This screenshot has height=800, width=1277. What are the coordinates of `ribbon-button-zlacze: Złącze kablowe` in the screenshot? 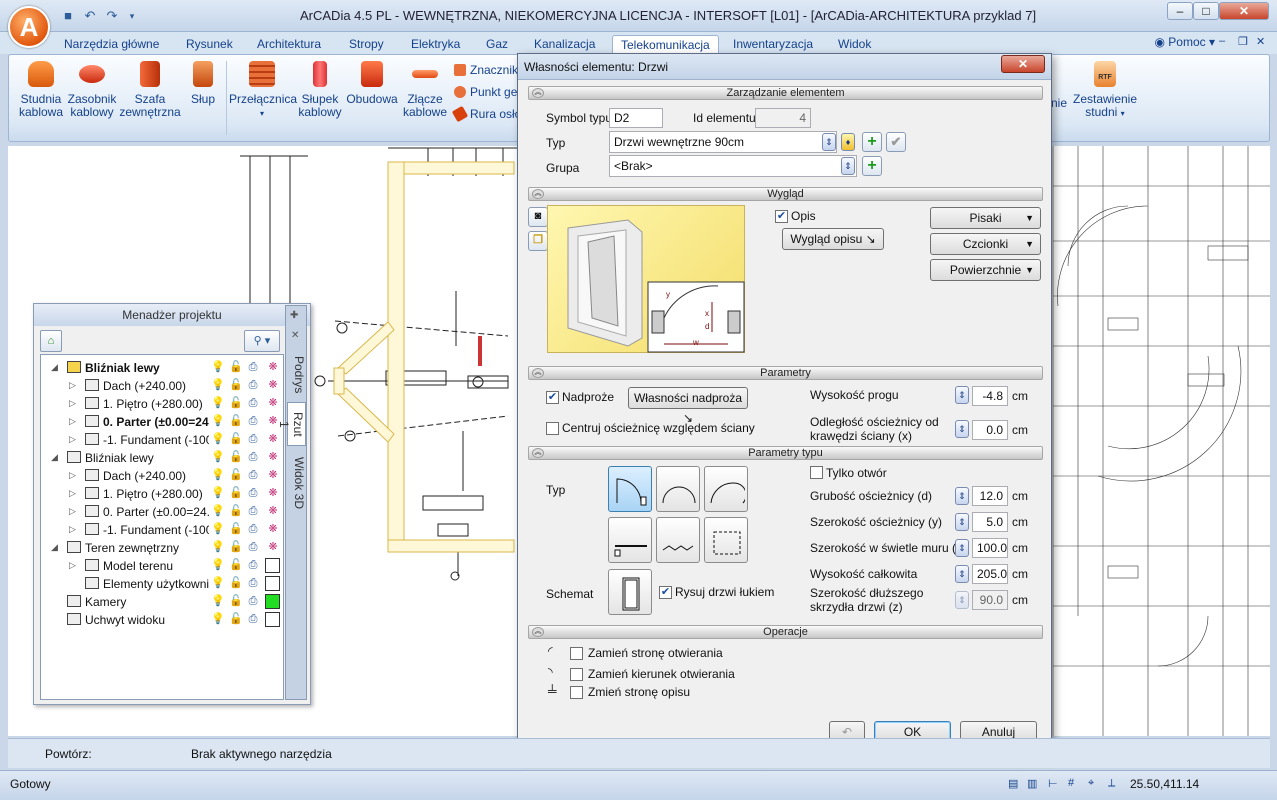 It's located at (425, 90).